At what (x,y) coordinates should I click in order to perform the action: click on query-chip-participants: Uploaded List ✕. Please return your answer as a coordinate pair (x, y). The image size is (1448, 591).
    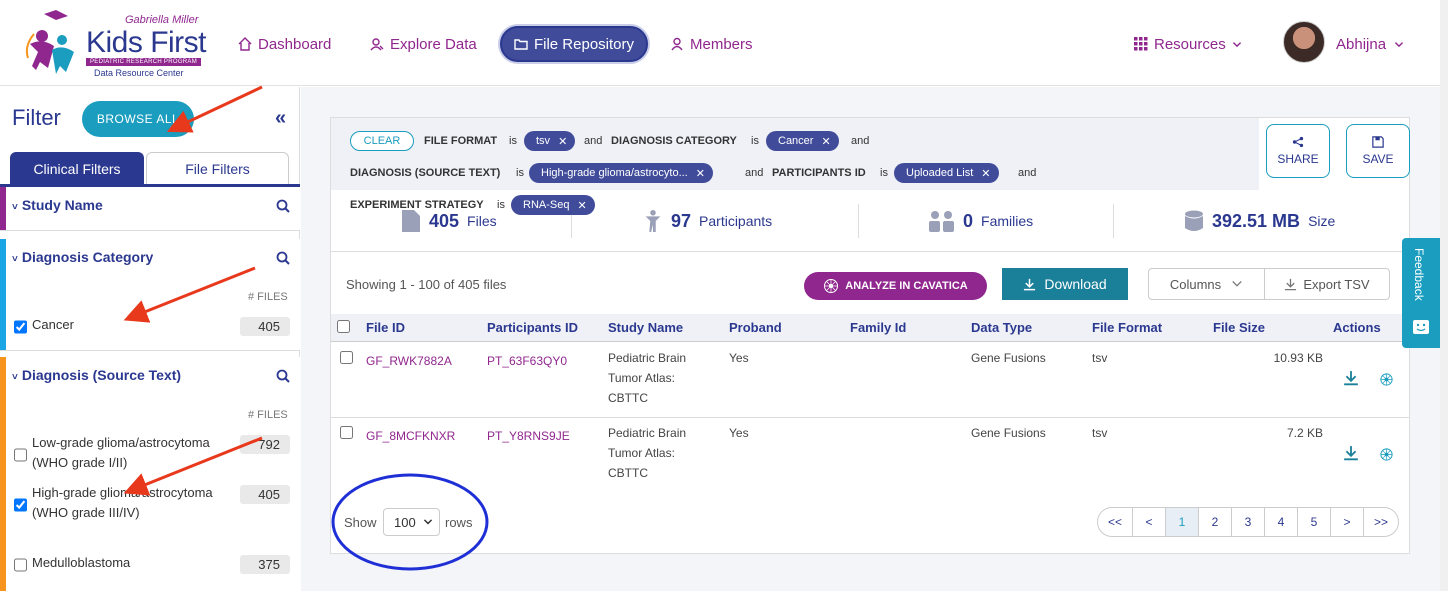
    Looking at the image, I should click on (946, 173).